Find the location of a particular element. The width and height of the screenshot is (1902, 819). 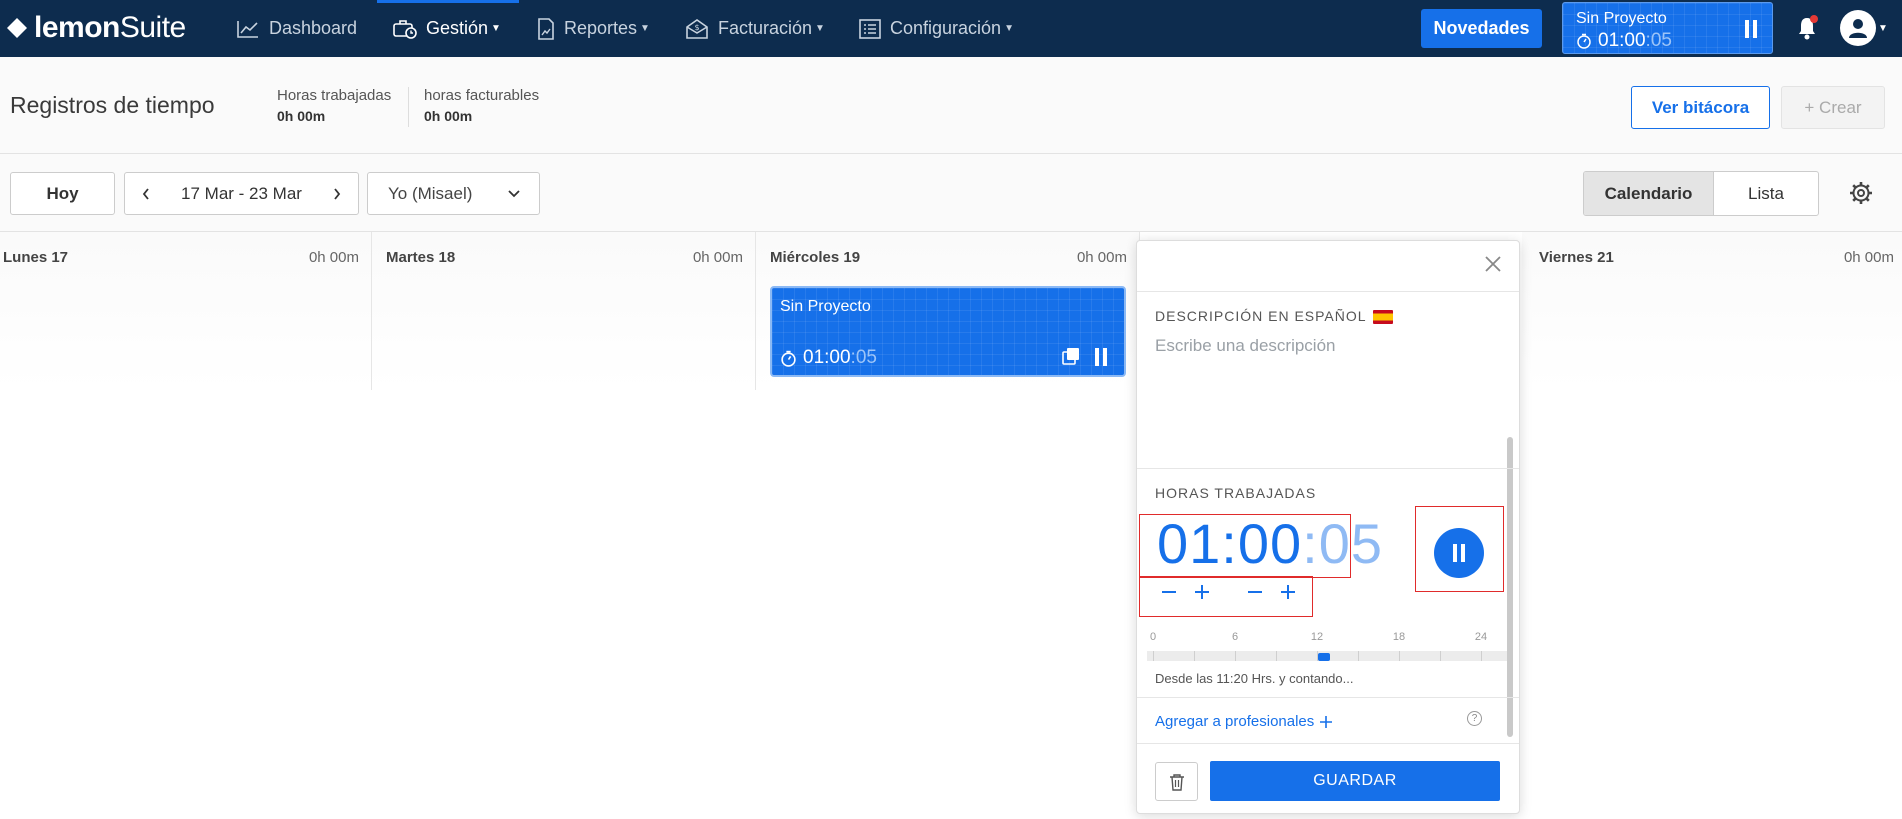

timer-time-main: 01:00 is located at coordinates (1622, 40).